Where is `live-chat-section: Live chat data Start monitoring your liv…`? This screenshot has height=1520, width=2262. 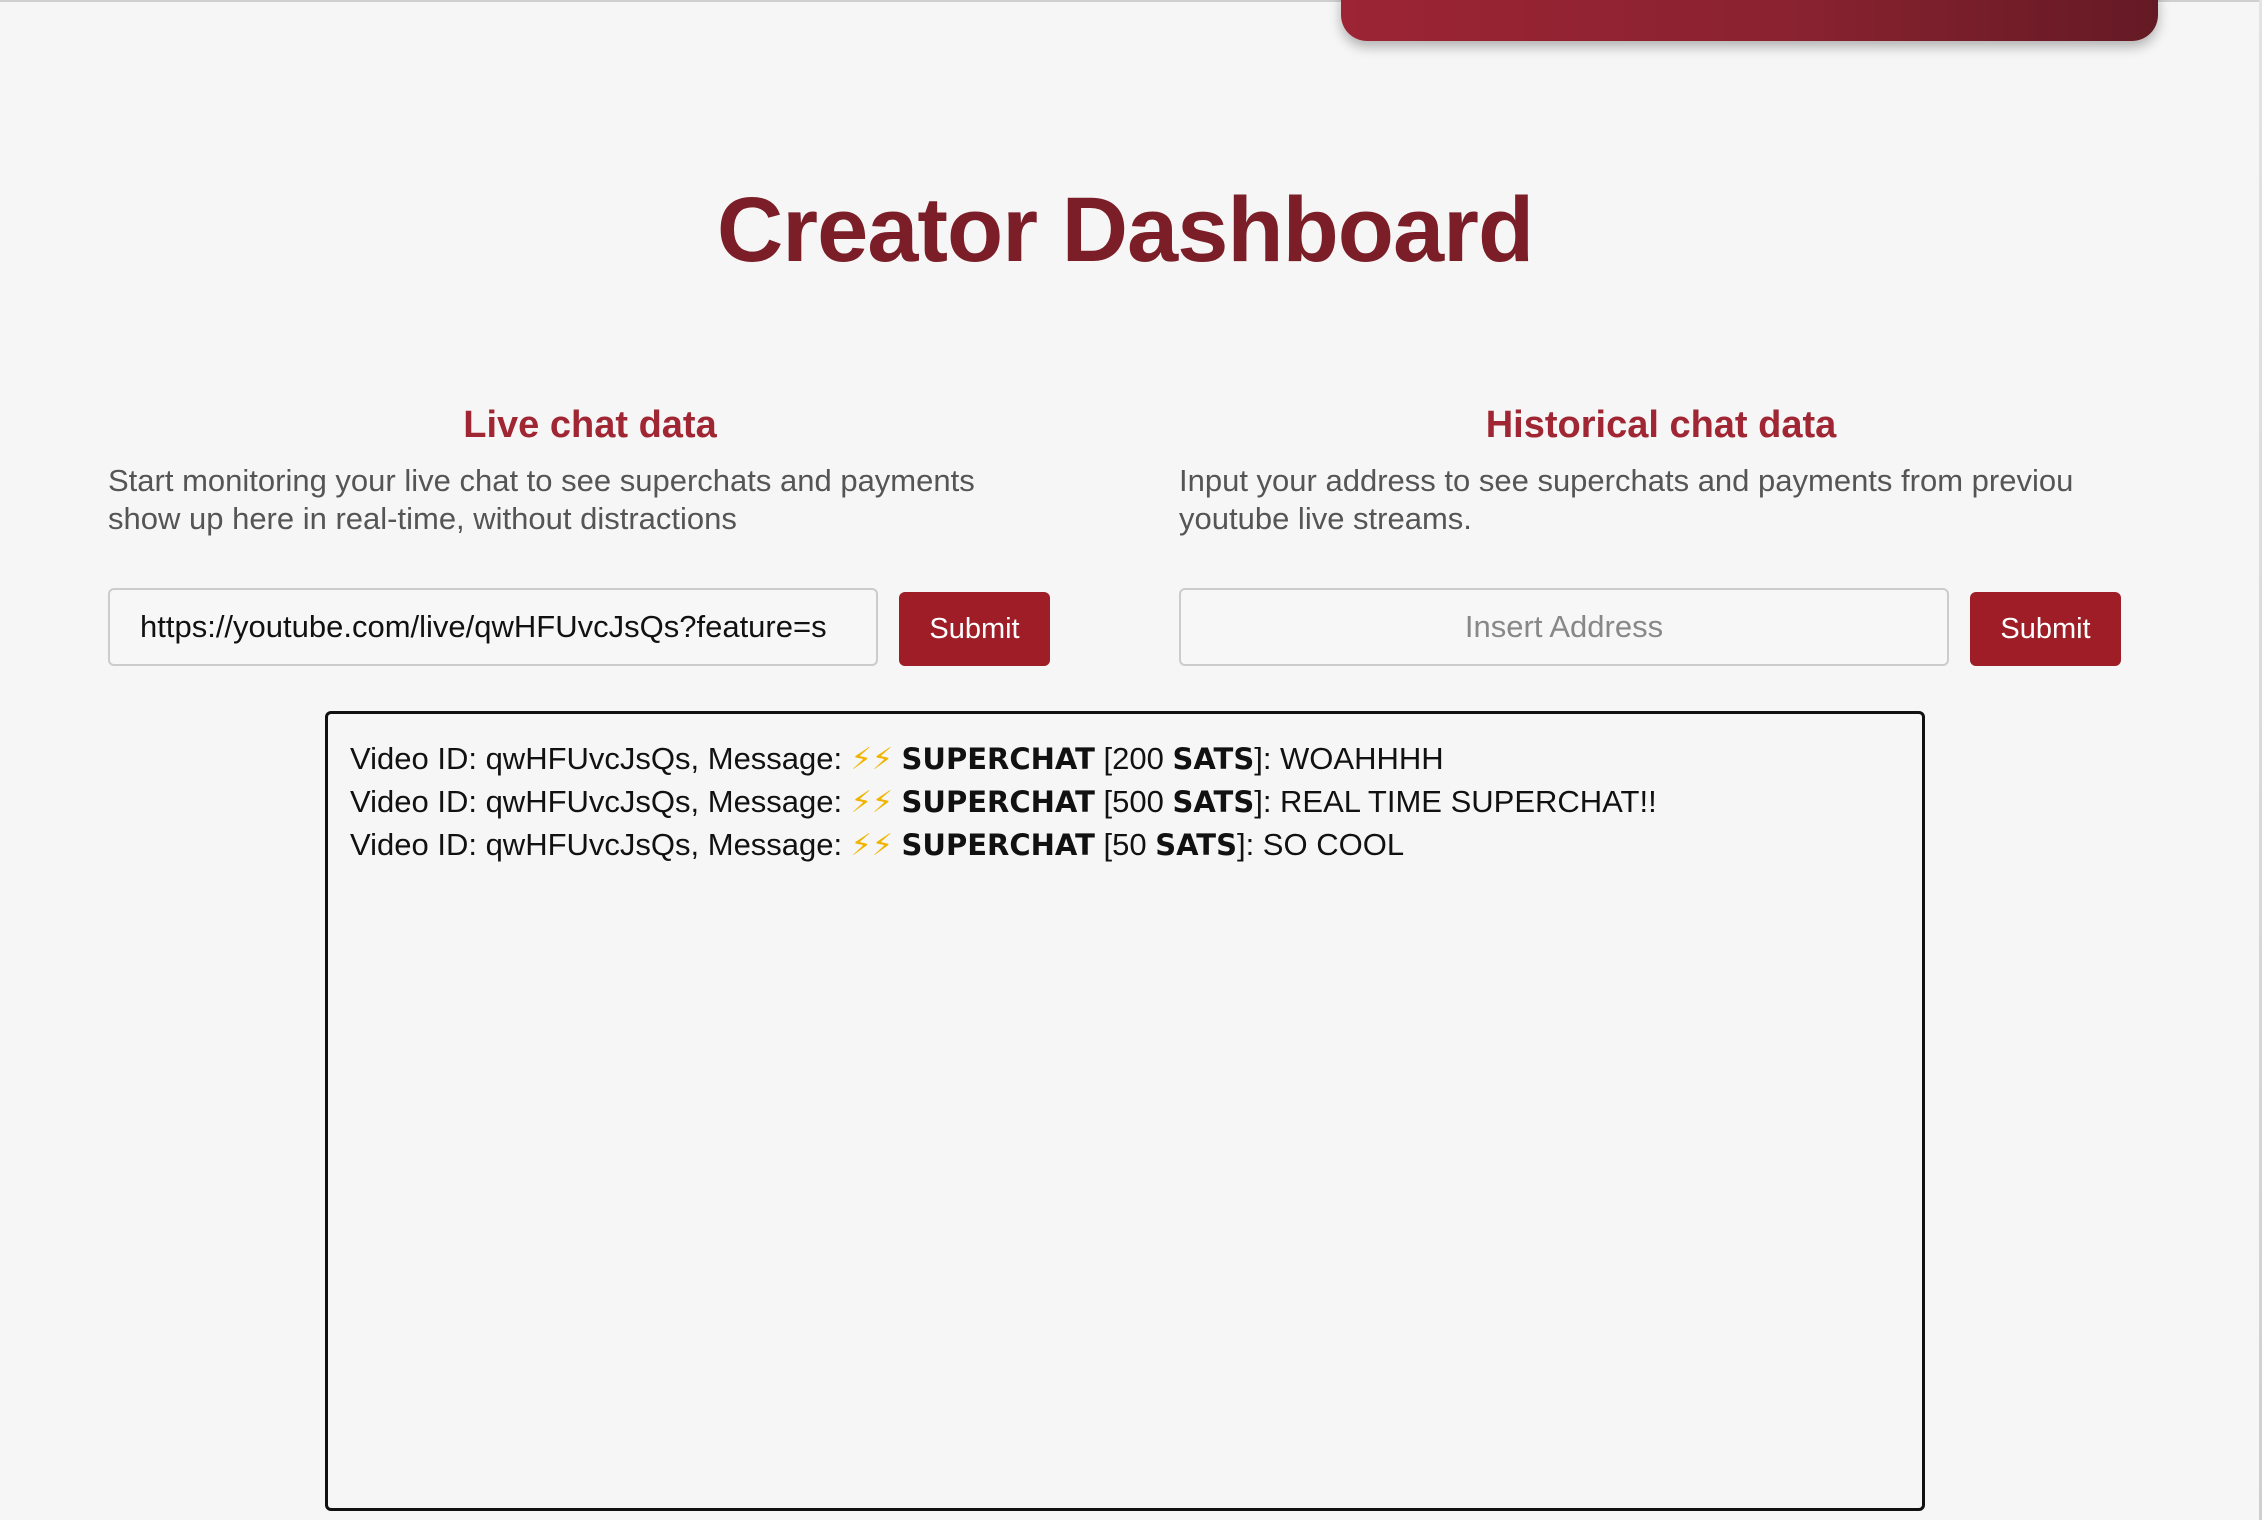
live-chat-section: Live chat data Start monitoring your liv… is located at coordinates (644, 532).